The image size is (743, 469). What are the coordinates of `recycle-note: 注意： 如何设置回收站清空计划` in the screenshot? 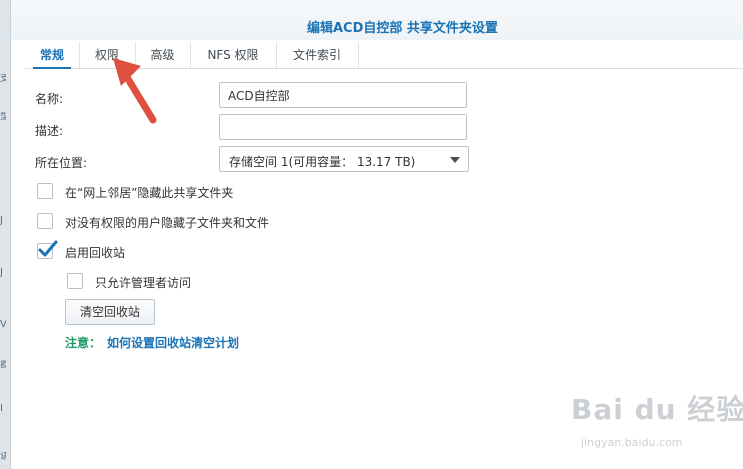 It's located at (152, 342).